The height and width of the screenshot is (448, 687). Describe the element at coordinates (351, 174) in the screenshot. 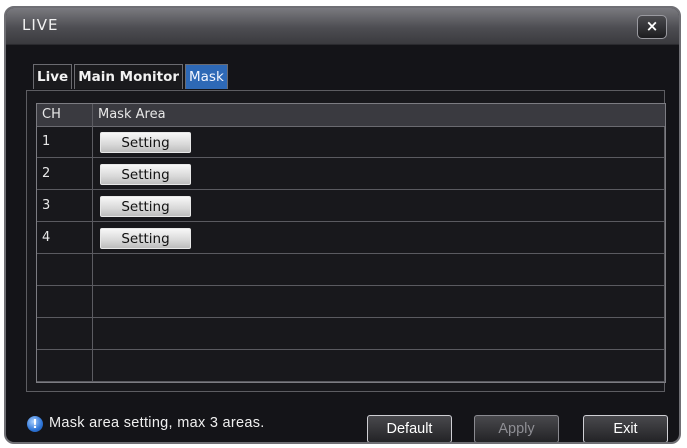

I see `table-row: 2 Setting` at that location.